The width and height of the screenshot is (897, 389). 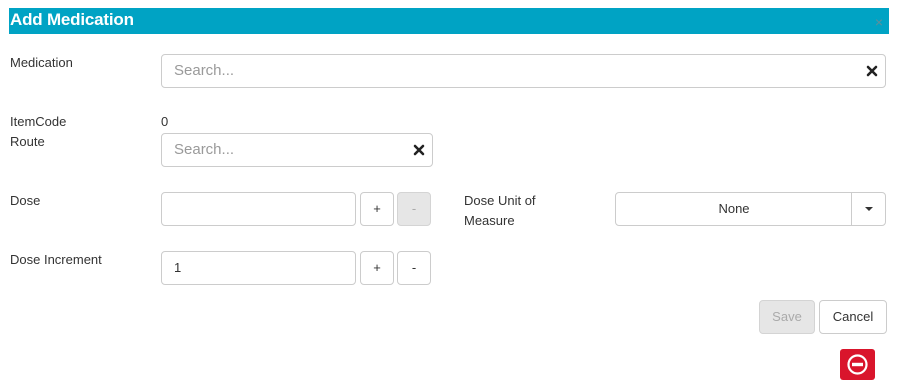 What do you see at coordinates (377, 268) in the screenshot?
I see `dose-increment-plus-button: +` at bounding box center [377, 268].